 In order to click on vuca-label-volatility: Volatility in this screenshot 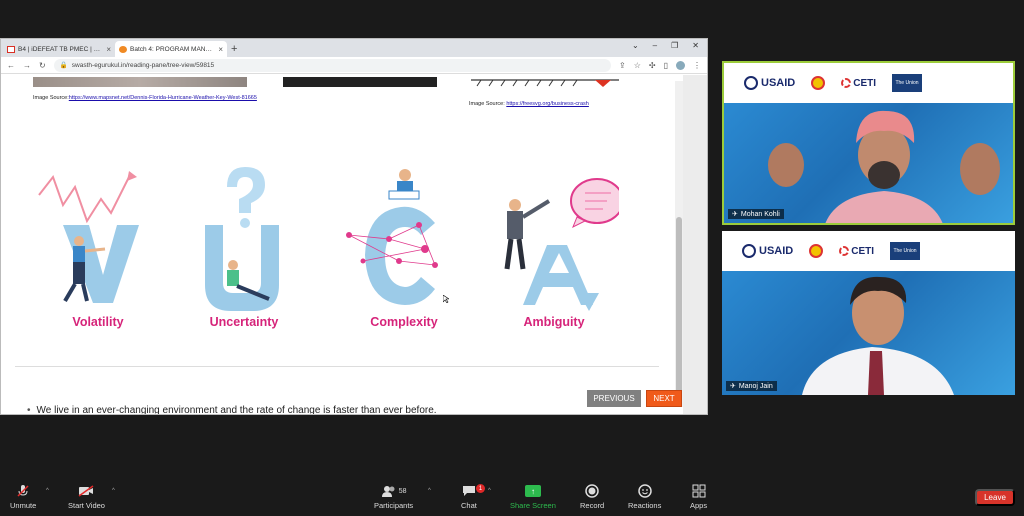, I will do `click(98, 322)`.